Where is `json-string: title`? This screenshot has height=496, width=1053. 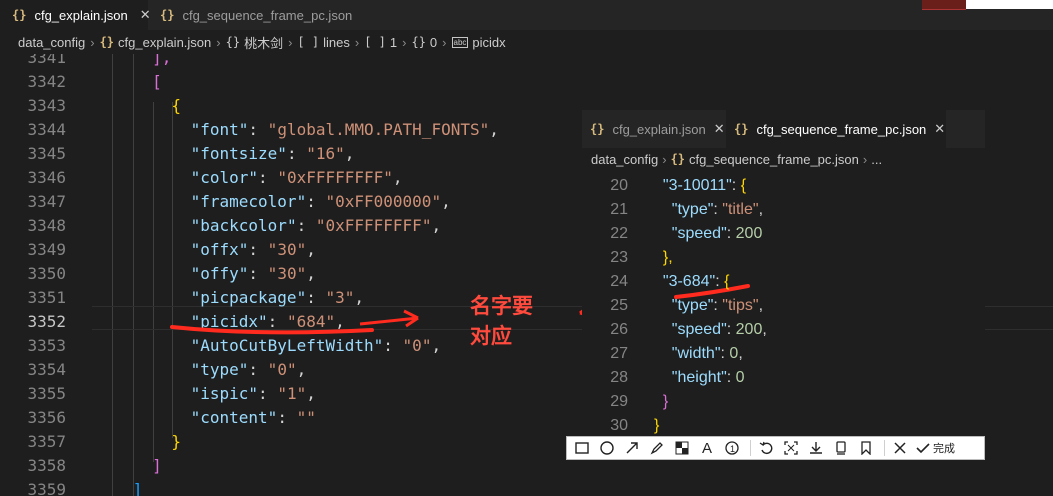 json-string: title is located at coordinates (740, 209).